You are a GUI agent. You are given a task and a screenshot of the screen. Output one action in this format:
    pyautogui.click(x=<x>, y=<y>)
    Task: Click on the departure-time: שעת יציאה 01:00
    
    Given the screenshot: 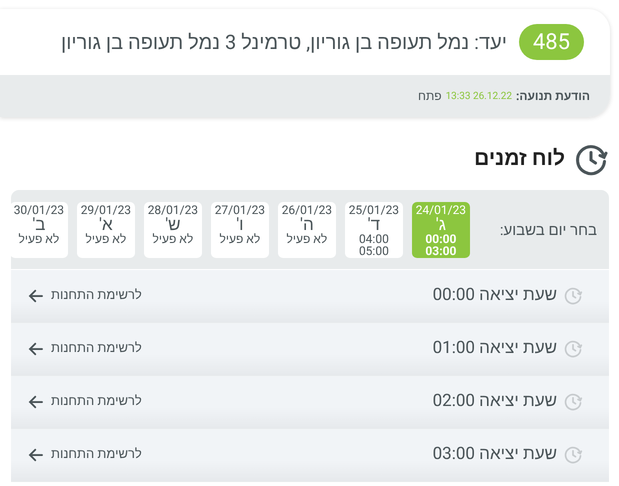 What is the action you would take?
    pyautogui.click(x=494, y=348)
    